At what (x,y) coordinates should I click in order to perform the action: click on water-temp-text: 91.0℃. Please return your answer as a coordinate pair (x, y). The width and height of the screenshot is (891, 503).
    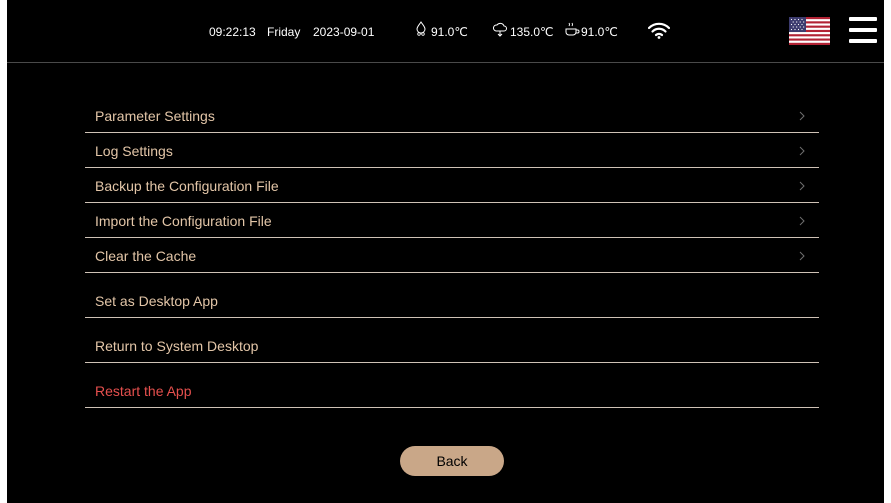
    Looking at the image, I should click on (449, 32).